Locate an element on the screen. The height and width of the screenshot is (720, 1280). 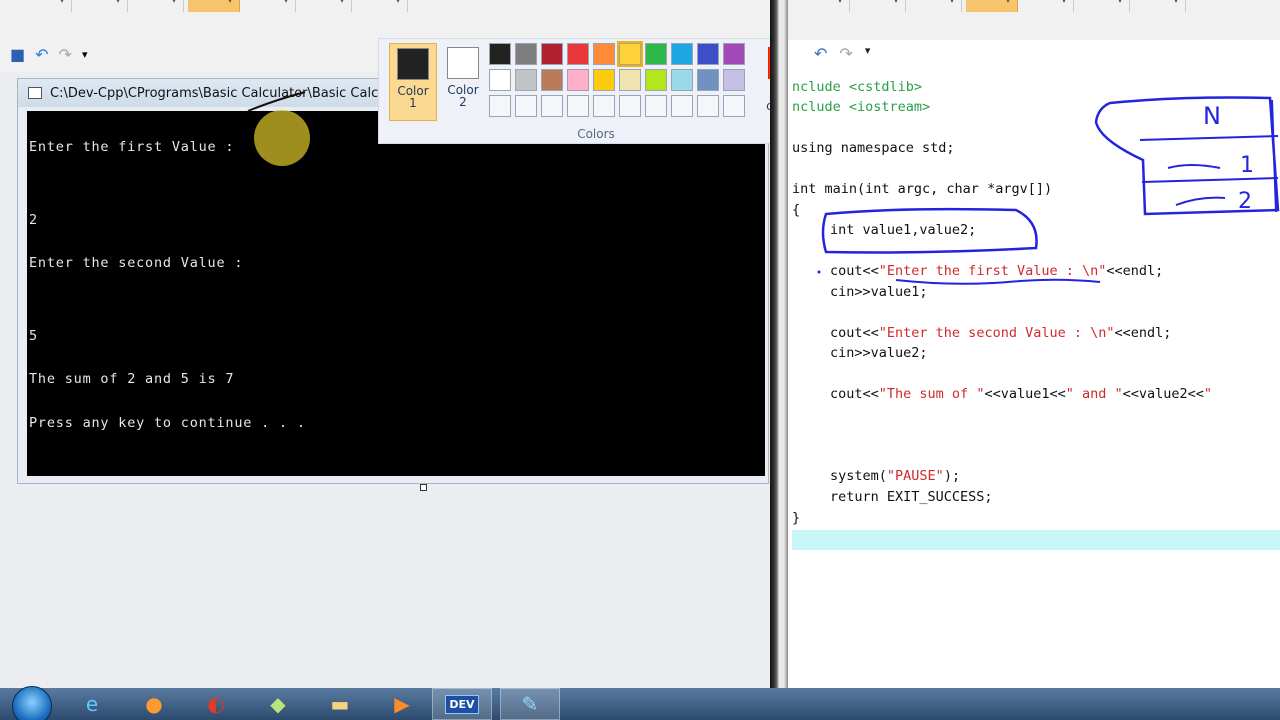
code-line-include: nclude <iostream> is located at coordinates (861, 107).